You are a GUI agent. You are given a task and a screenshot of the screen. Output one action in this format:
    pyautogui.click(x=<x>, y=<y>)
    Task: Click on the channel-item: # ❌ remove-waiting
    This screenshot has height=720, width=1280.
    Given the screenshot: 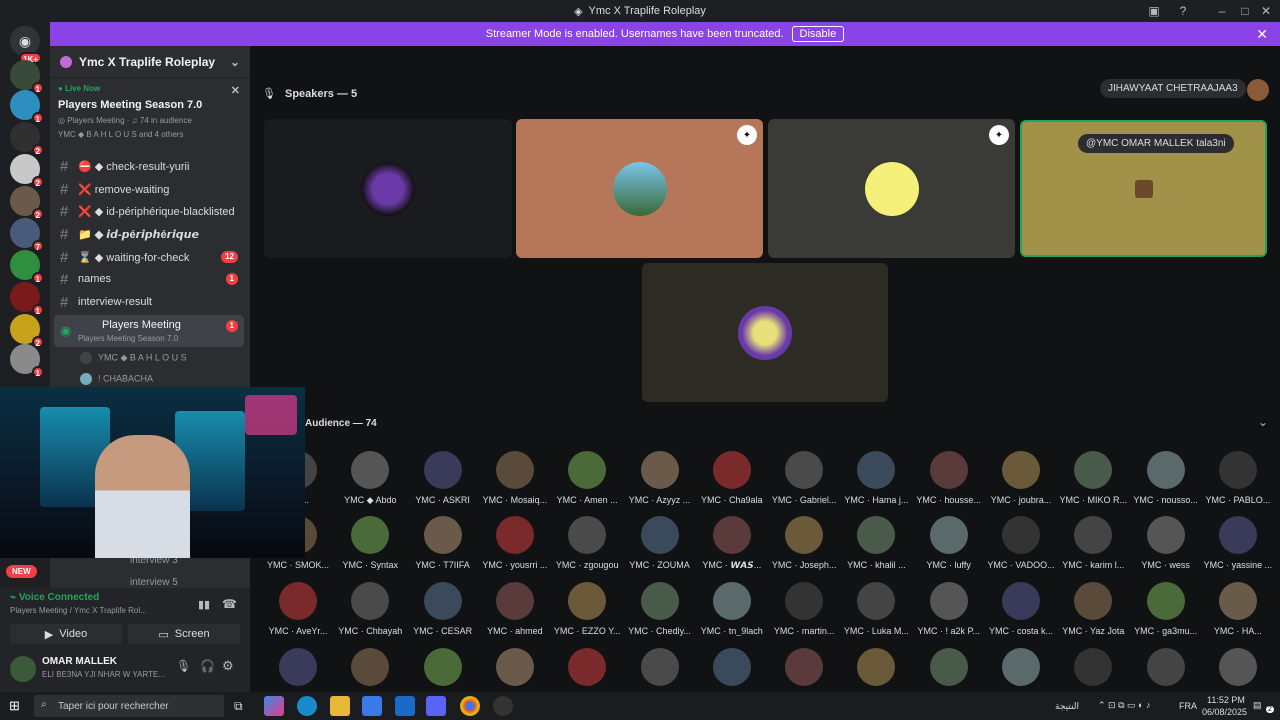 What is the action you would take?
    pyautogui.click(x=150, y=189)
    